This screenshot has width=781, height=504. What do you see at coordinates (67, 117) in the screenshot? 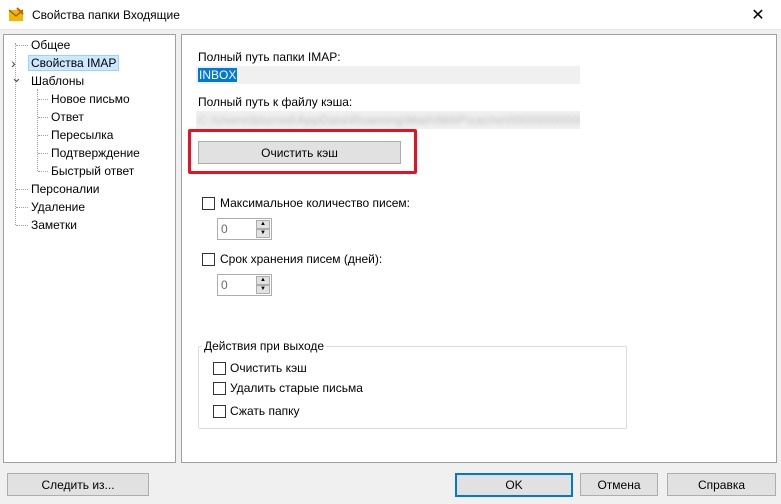
I see `tree-item-reply: Ответ` at bounding box center [67, 117].